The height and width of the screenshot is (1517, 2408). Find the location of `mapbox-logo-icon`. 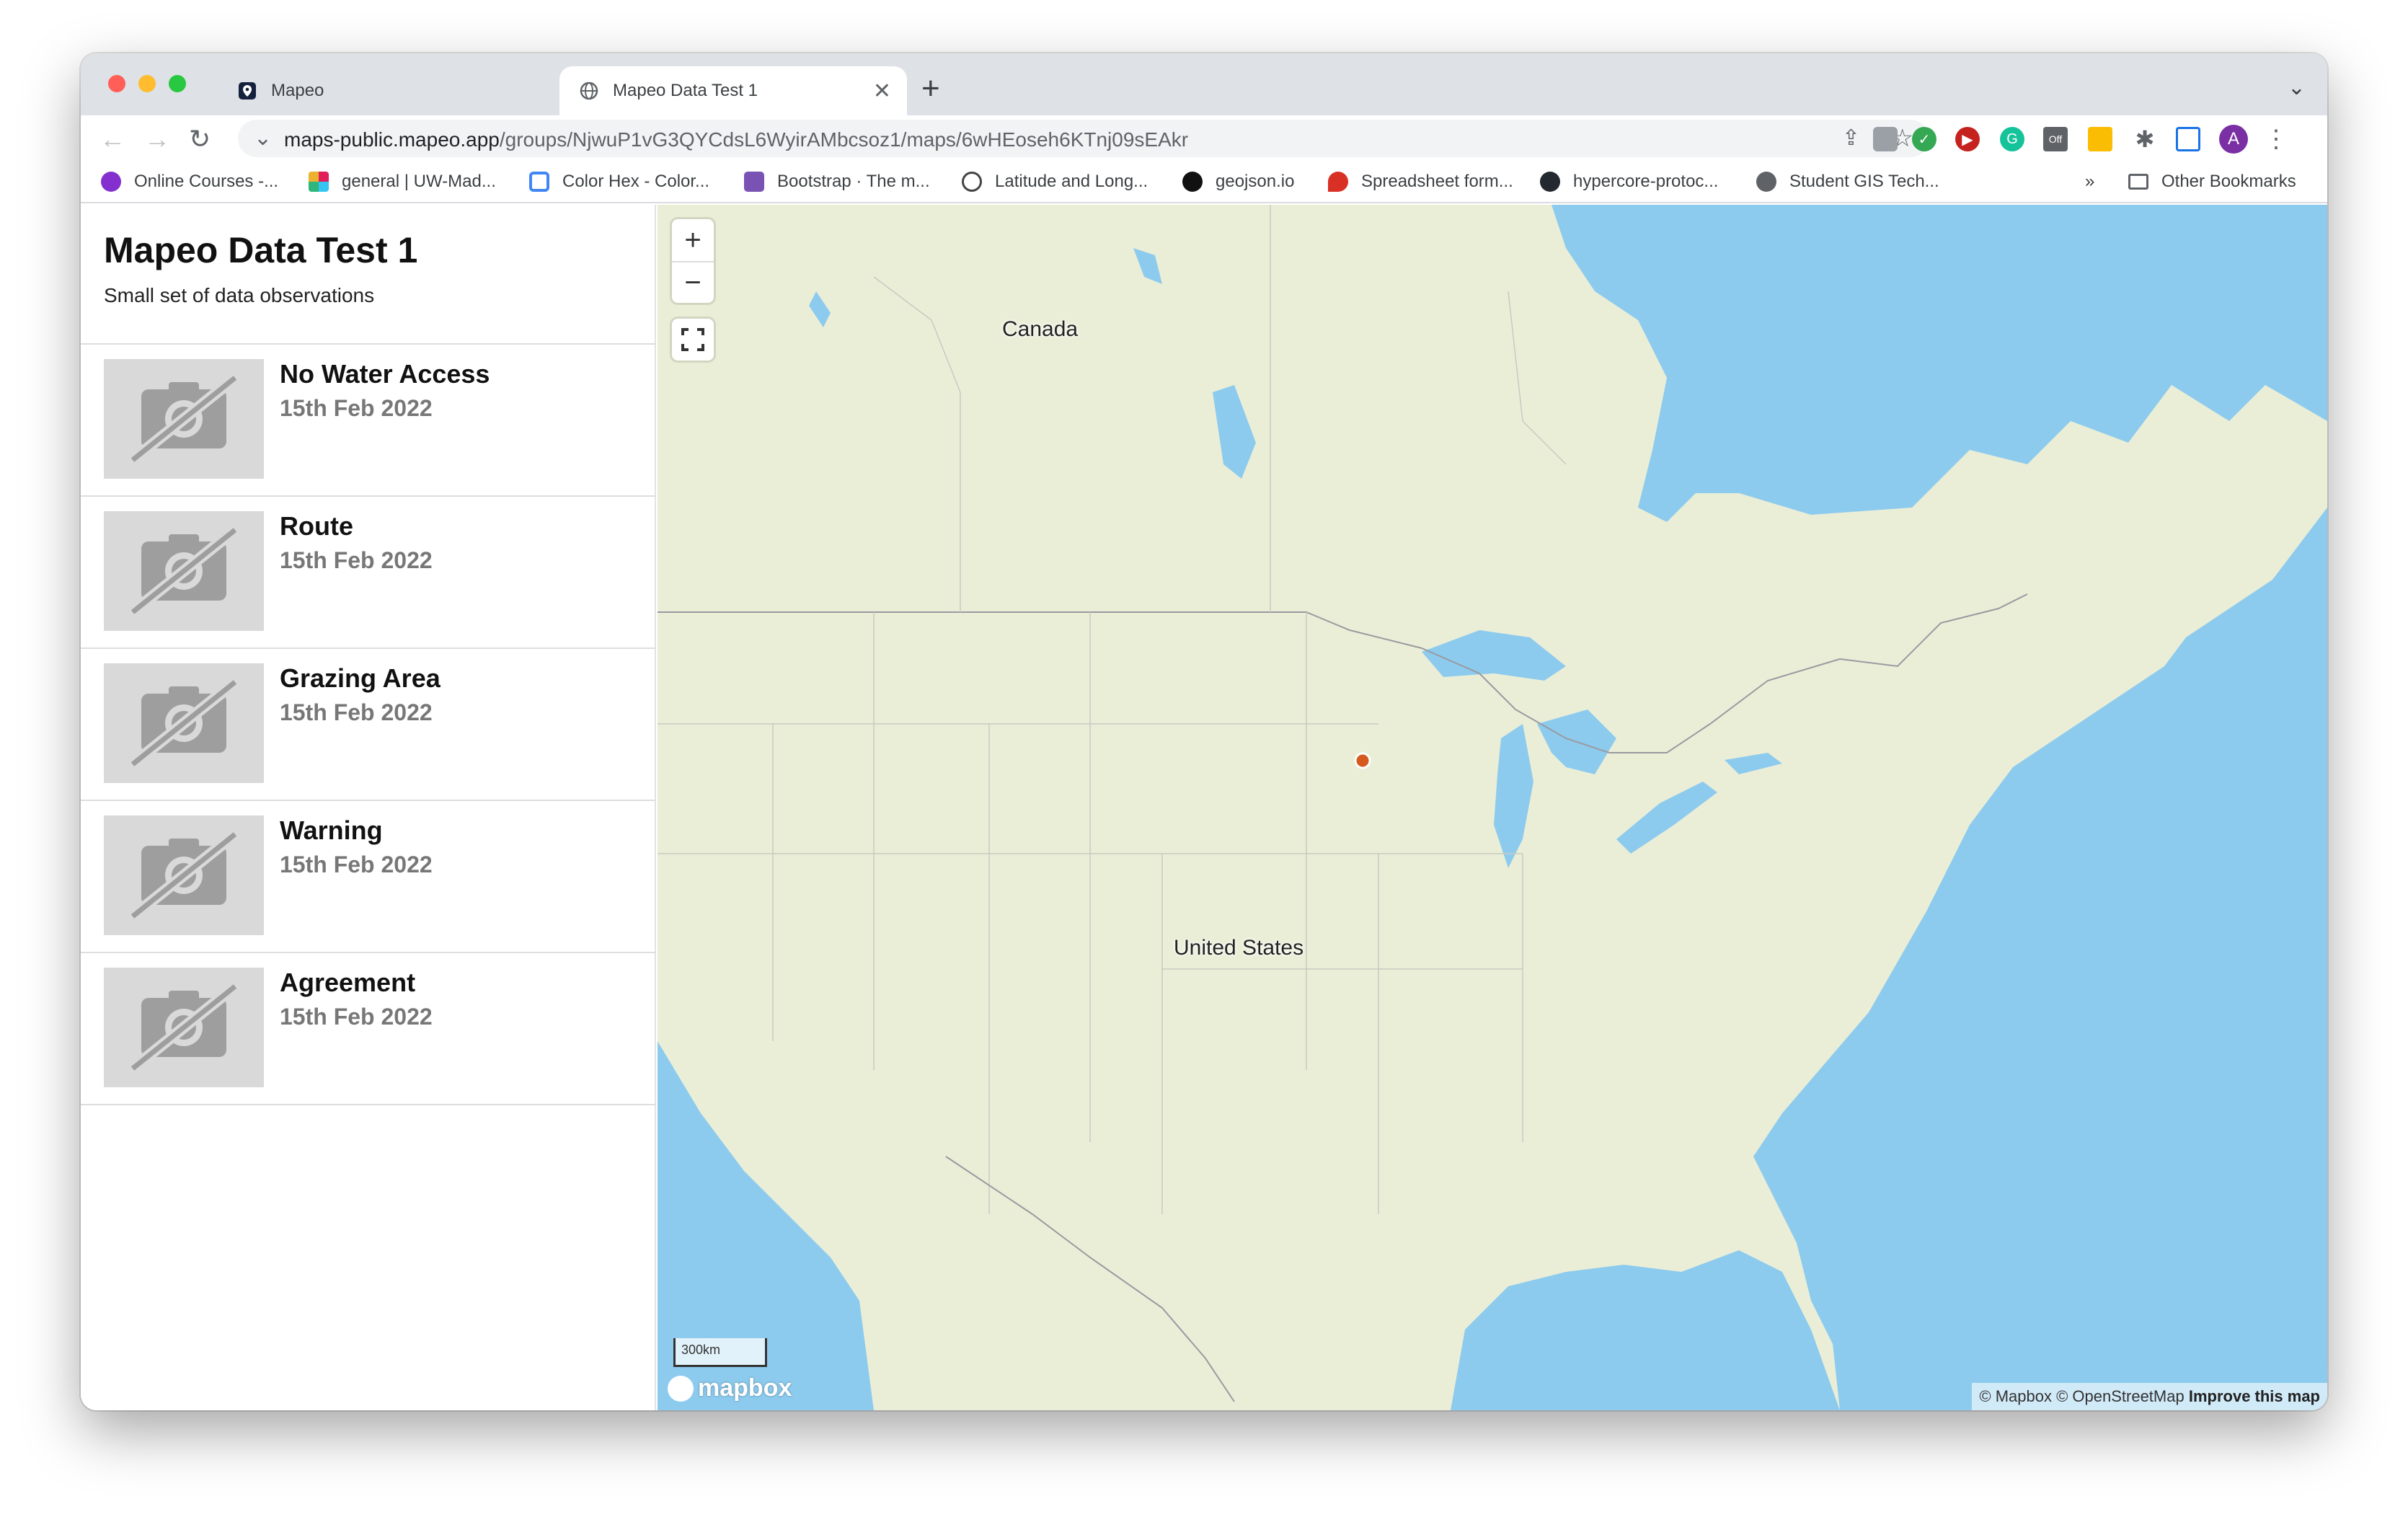

mapbox-logo-icon is located at coordinates (681, 1388).